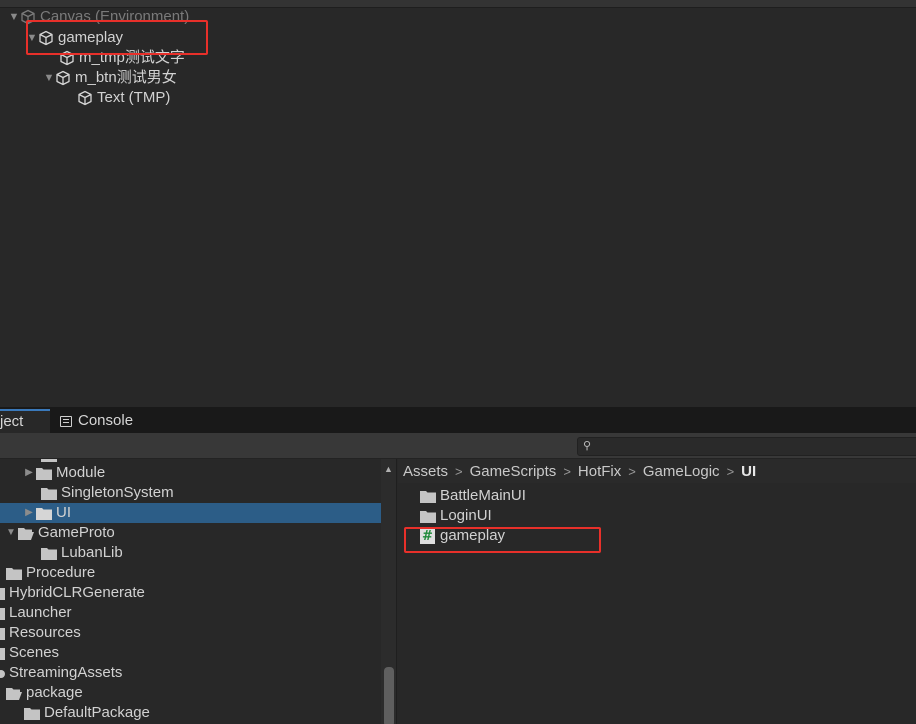 Image resolution: width=916 pixels, height=724 pixels. What do you see at coordinates (190, 473) in the screenshot?
I see `tree-item-module: ▶ Module` at bounding box center [190, 473].